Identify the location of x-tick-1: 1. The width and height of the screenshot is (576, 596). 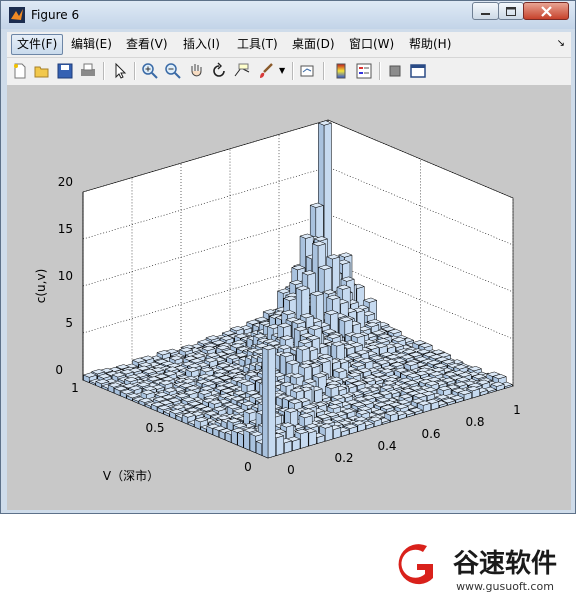
(517, 410).